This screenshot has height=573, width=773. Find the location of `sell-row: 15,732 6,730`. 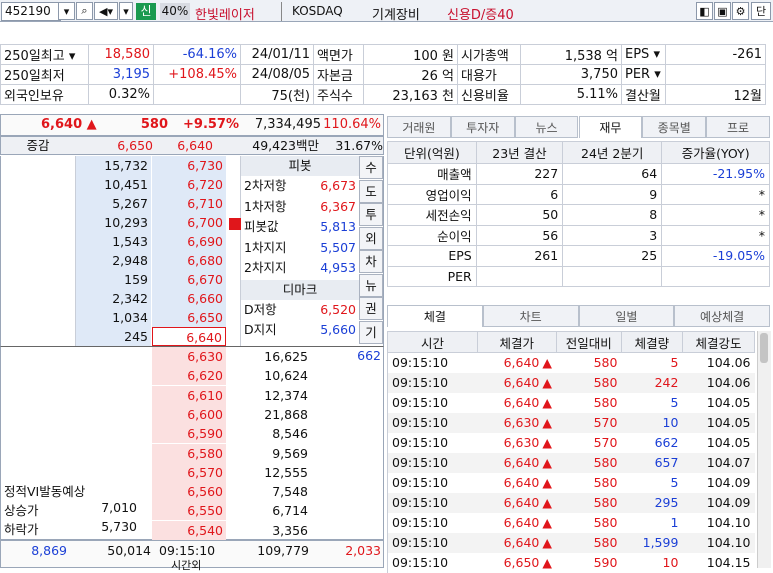

sell-row: 15,732 6,730 is located at coordinates (151, 165).